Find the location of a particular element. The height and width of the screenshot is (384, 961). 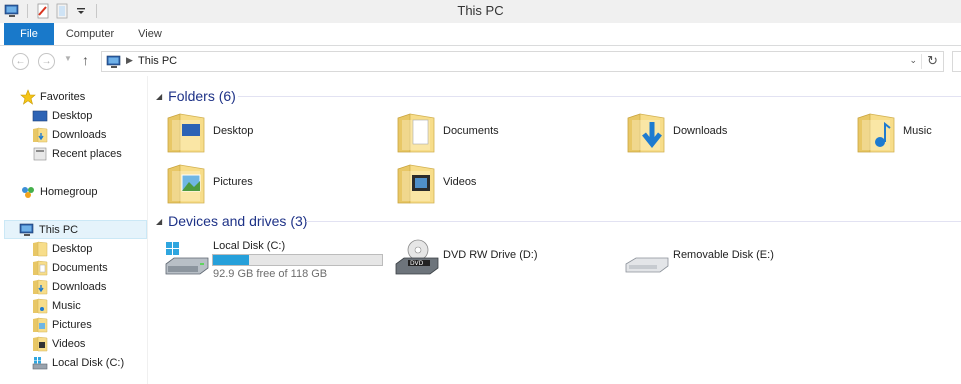

disk-free-space: 92.9 GB free of 118 GB is located at coordinates (270, 274).